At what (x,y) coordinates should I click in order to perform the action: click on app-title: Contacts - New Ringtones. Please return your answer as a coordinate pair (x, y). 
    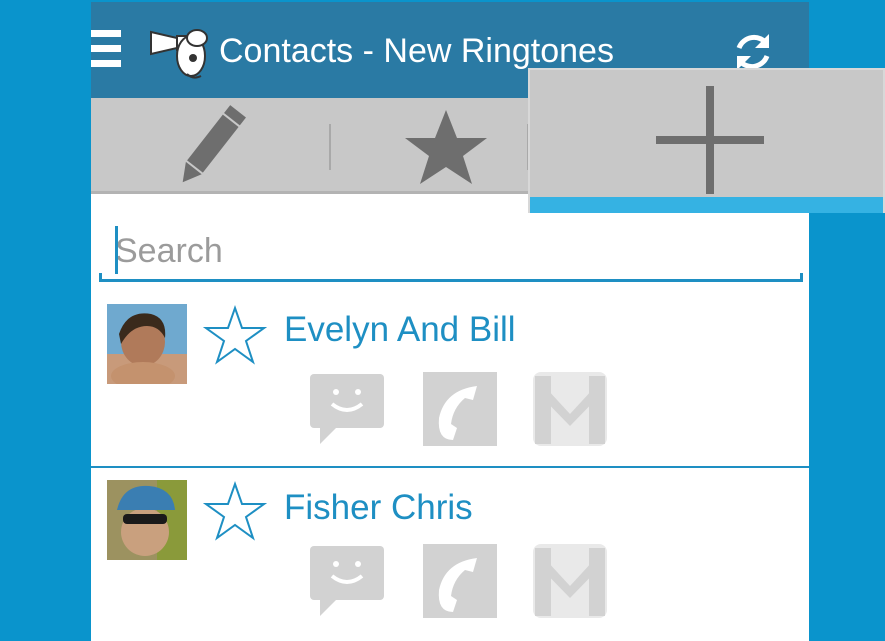
    Looking at the image, I should click on (416, 51).